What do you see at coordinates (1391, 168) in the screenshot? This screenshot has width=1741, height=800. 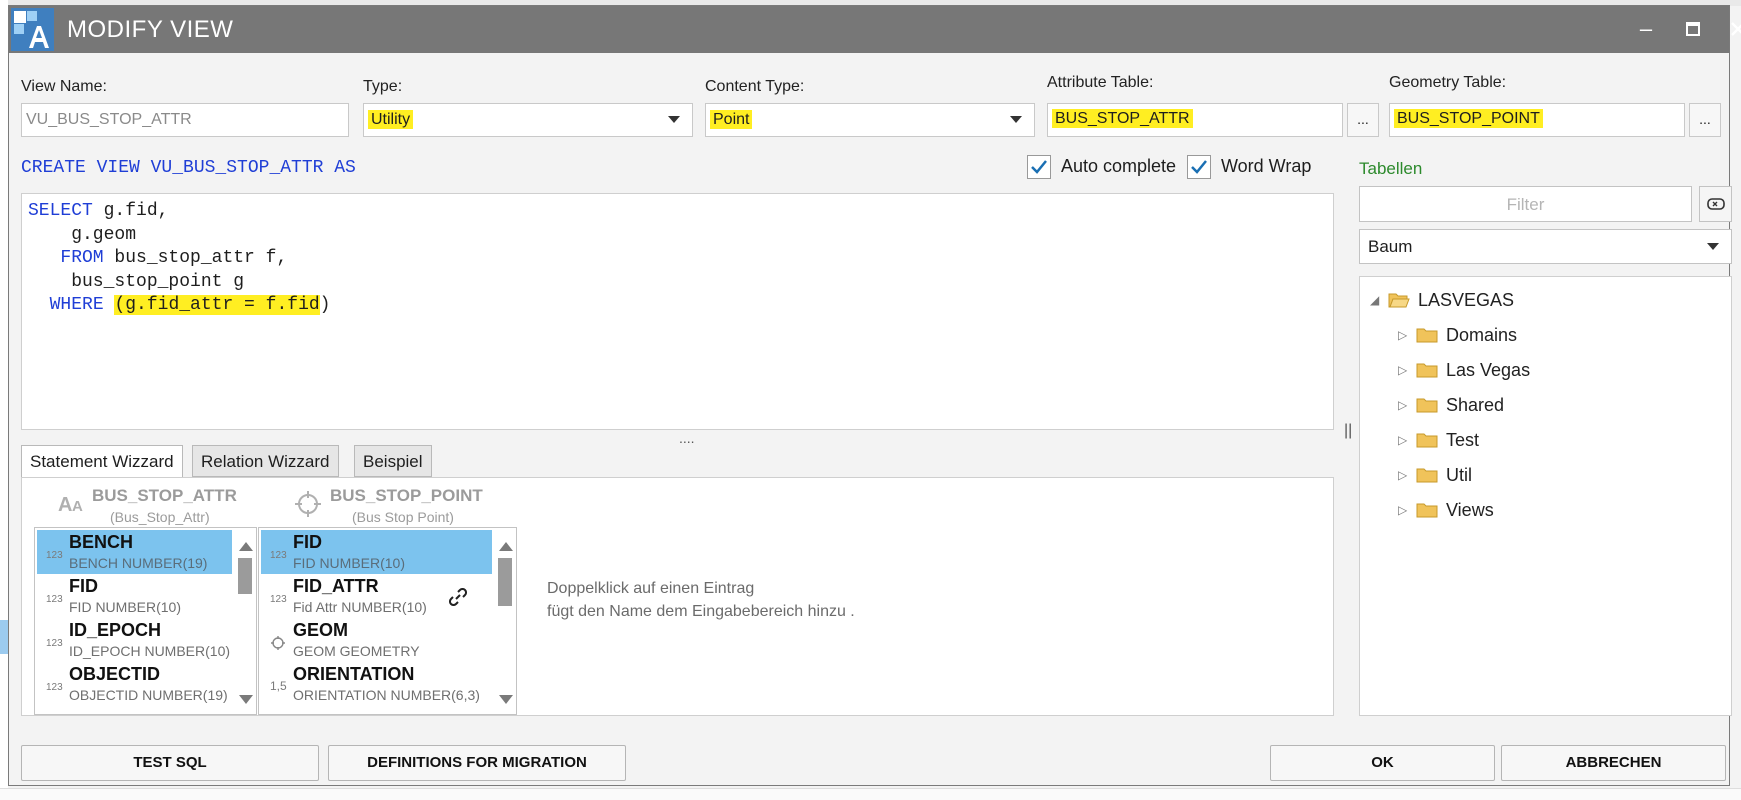 I see `tables-panel-title: Tabellen` at bounding box center [1391, 168].